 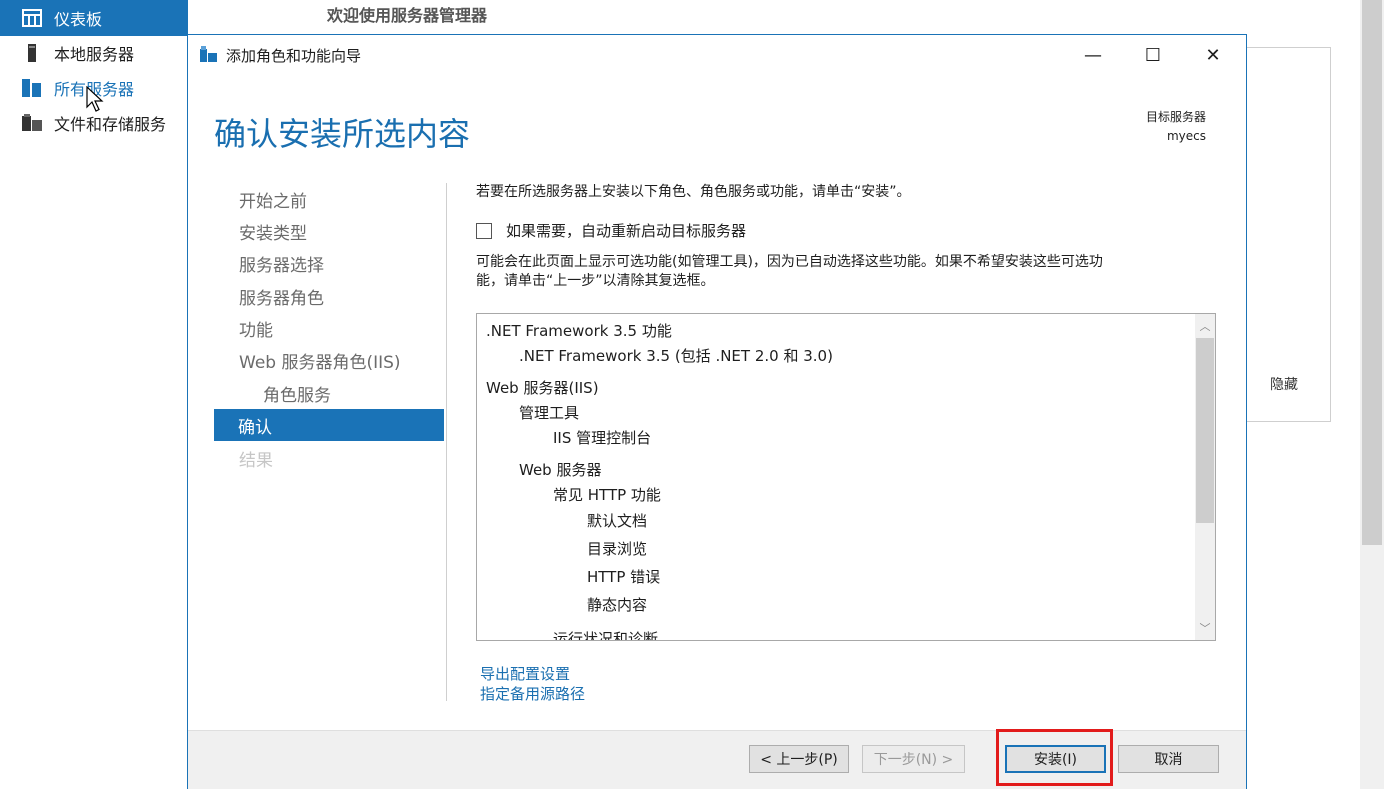 What do you see at coordinates (32, 88) in the screenshot?
I see `all-servers-icon` at bounding box center [32, 88].